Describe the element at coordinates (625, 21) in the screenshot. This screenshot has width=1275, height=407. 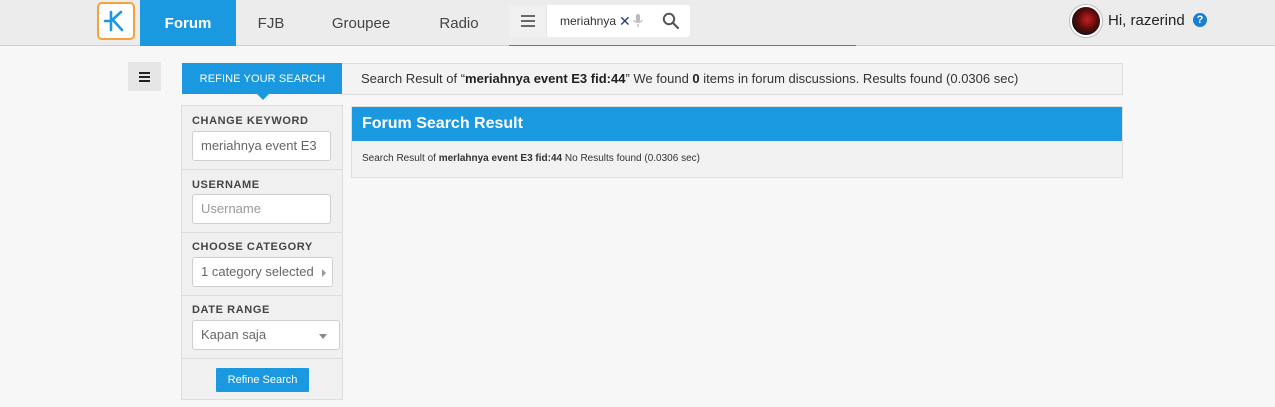
I see `close-icon: ✕` at that location.